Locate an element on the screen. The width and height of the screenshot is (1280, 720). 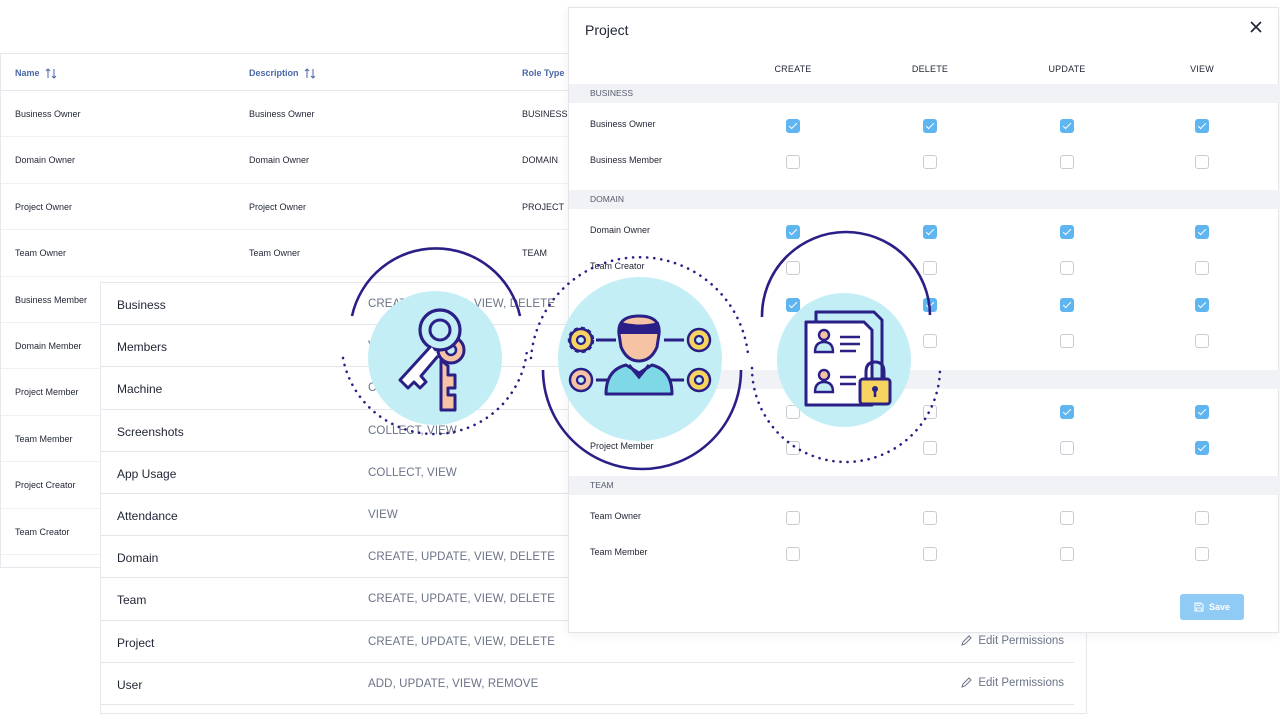
modal-title: Project is located at coordinates (607, 30).